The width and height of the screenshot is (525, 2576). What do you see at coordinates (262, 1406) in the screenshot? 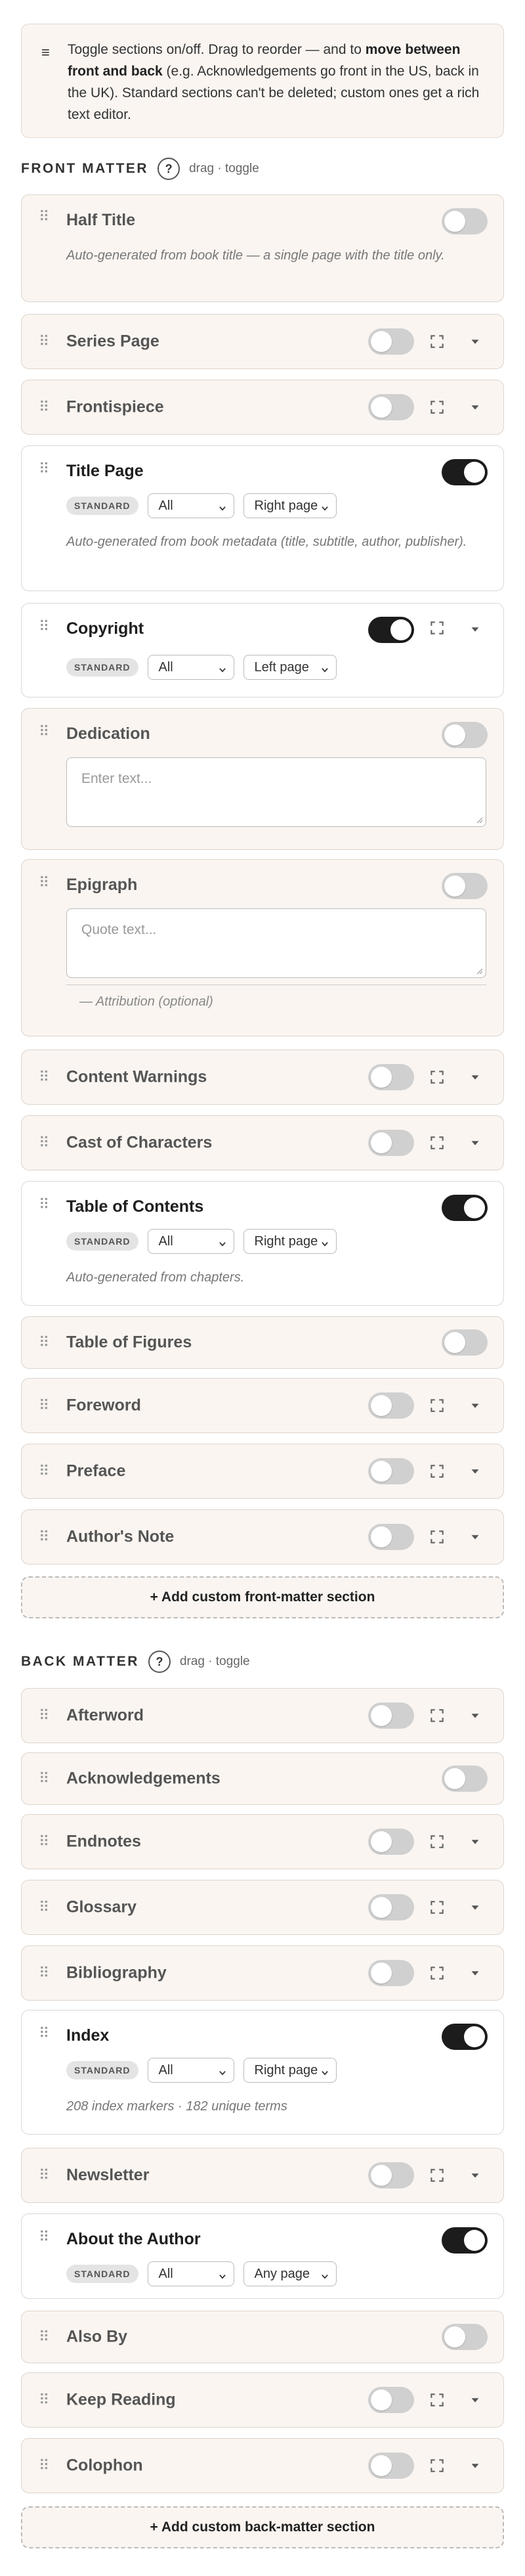
I see `section-foreword: ⠿ Foreword` at bounding box center [262, 1406].